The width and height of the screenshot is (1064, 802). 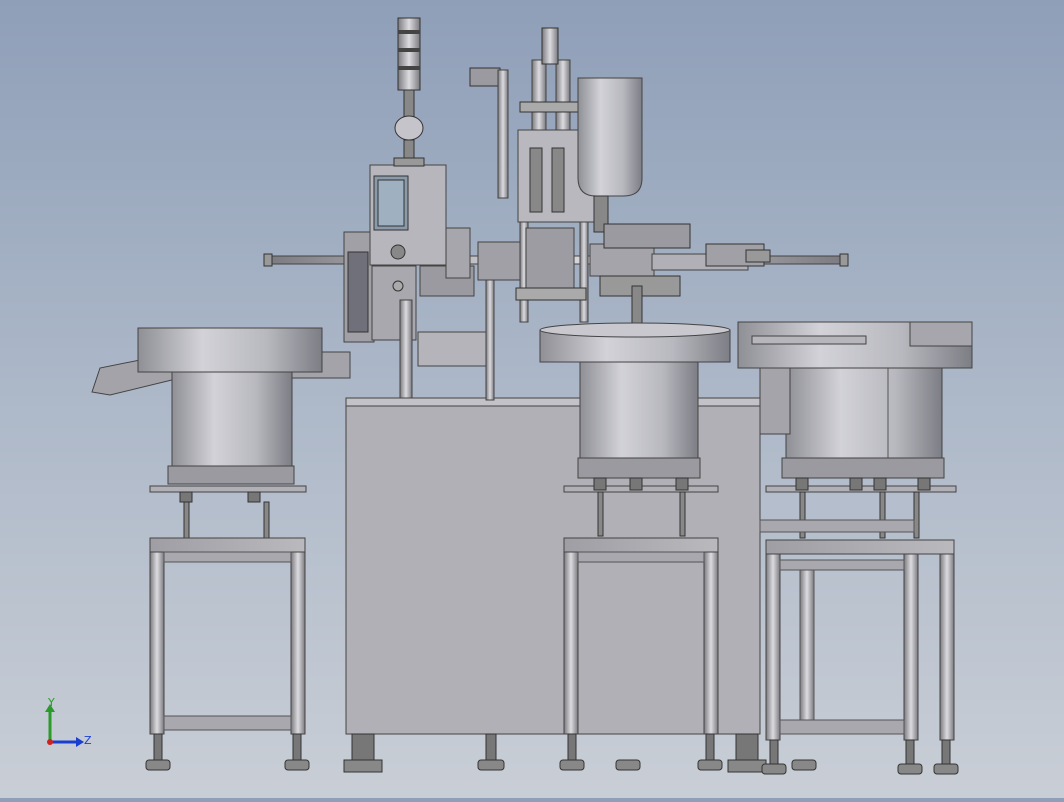 What do you see at coordinates (88, 740) in the screenshot?
I see `z-axis-label: Z` at bounding box center [88, 740].